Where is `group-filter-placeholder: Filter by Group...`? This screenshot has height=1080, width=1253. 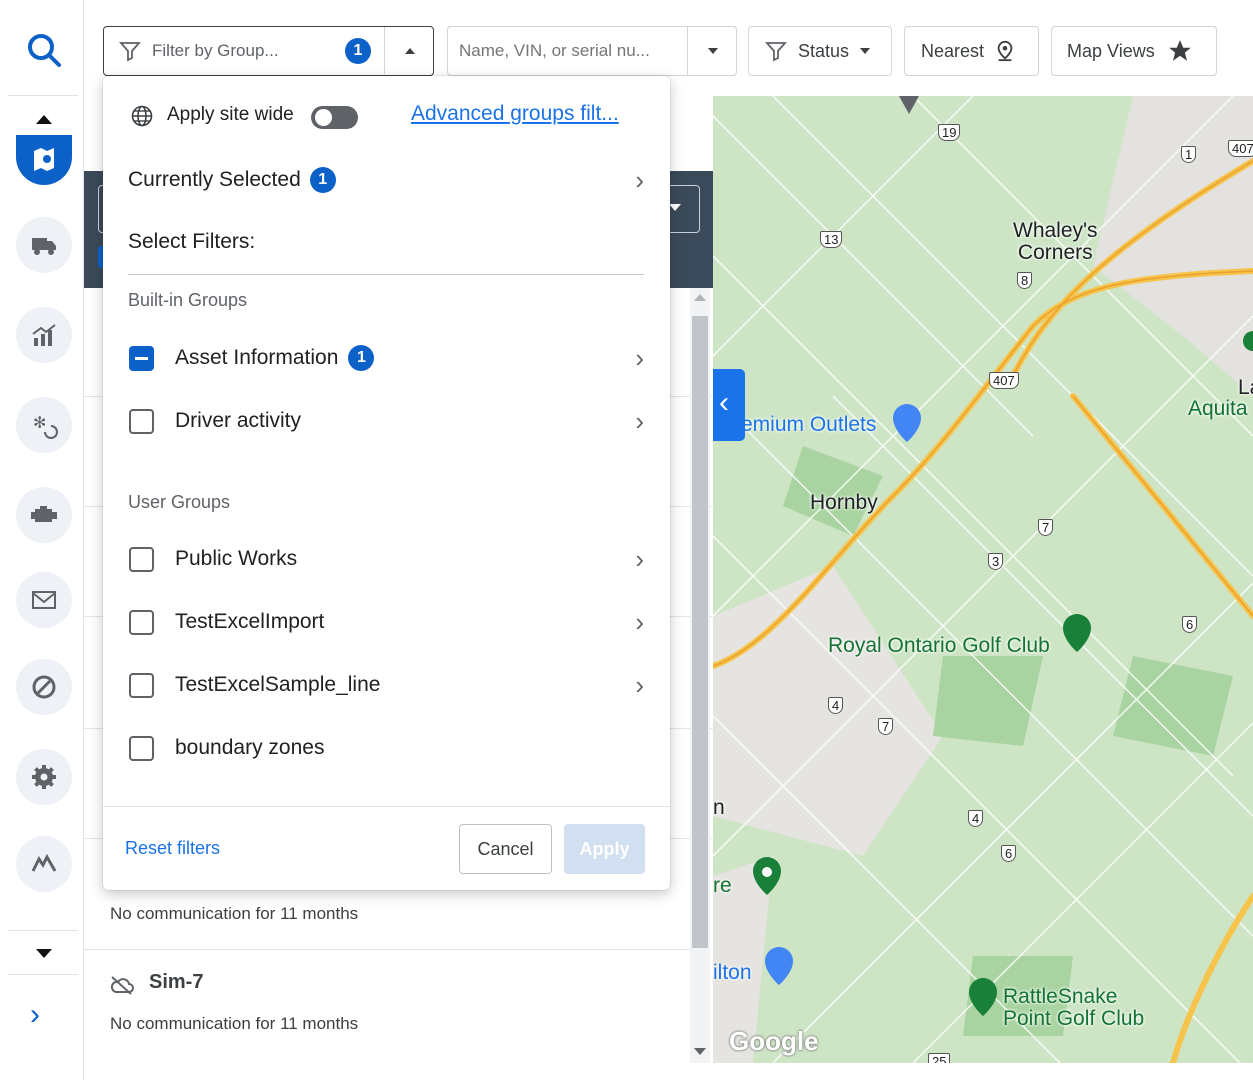
group-filter-placeholder: Filter by Group... is located at coordinates (215, 50).